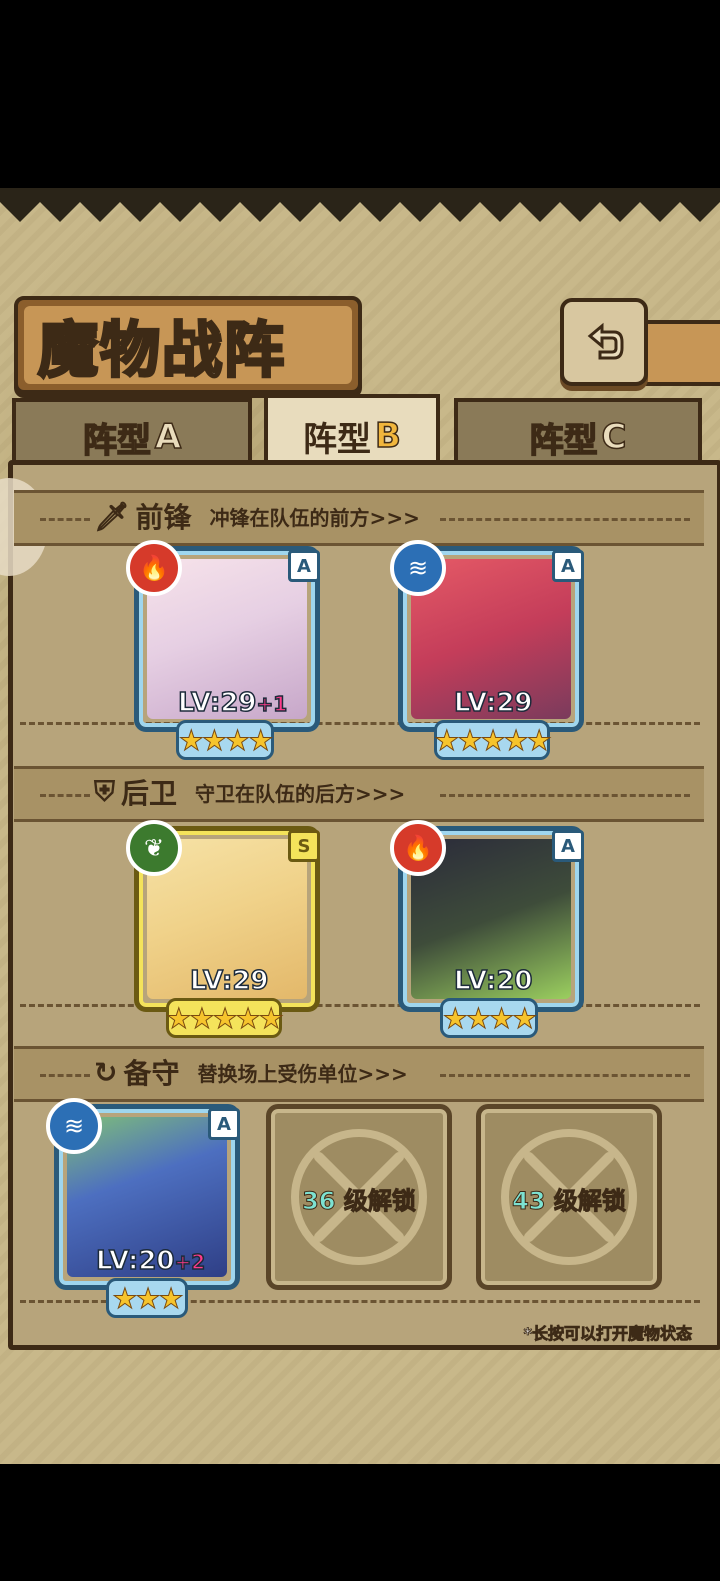 The image size is (720, 1581). Describe the element at coordinates (680, 353) in the screenshot. I see `back-button-plate` at that location.